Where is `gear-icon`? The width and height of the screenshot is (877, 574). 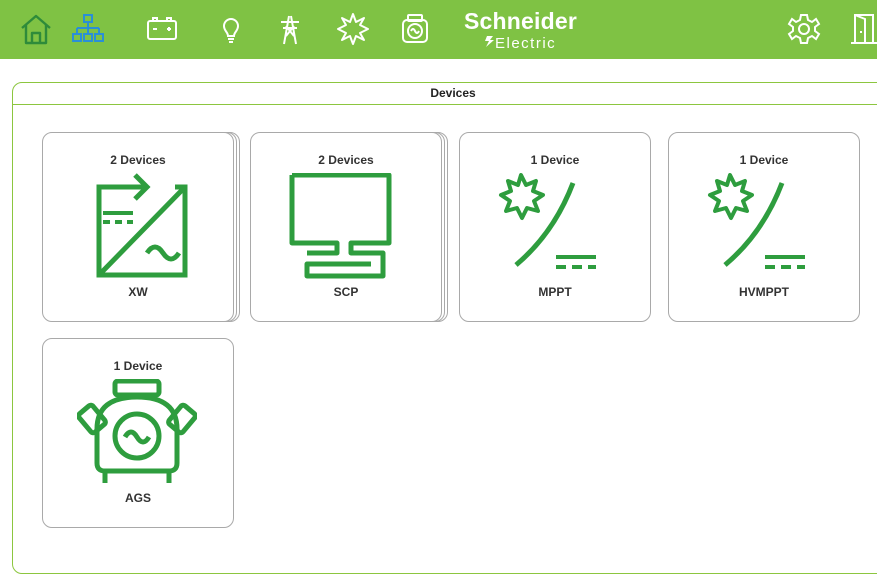
gear-icon is located at coordinates (804, 29).